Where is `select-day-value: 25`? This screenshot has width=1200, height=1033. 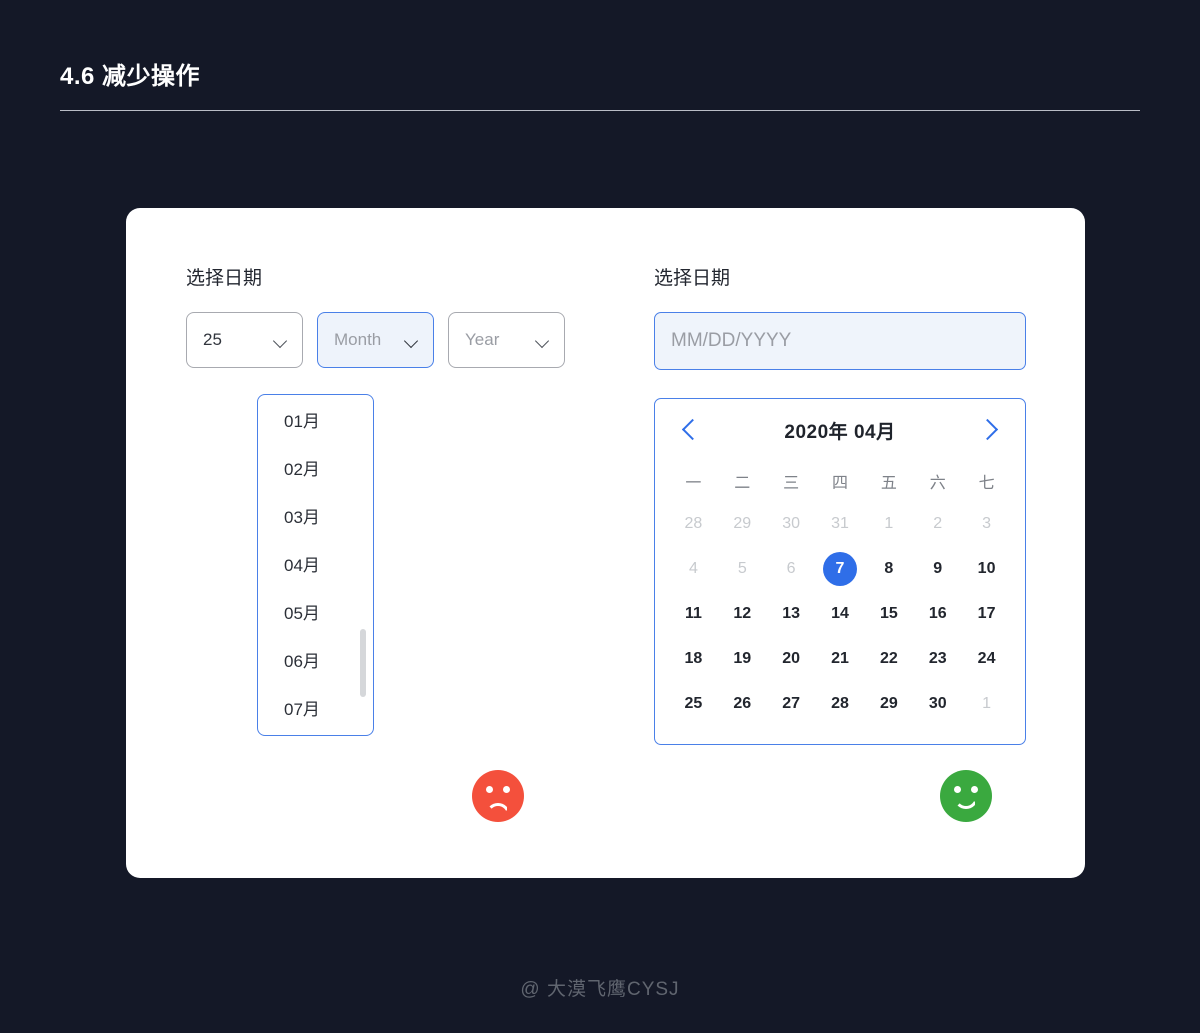 select-day-value: 25 is located at coordinates (212, 339).